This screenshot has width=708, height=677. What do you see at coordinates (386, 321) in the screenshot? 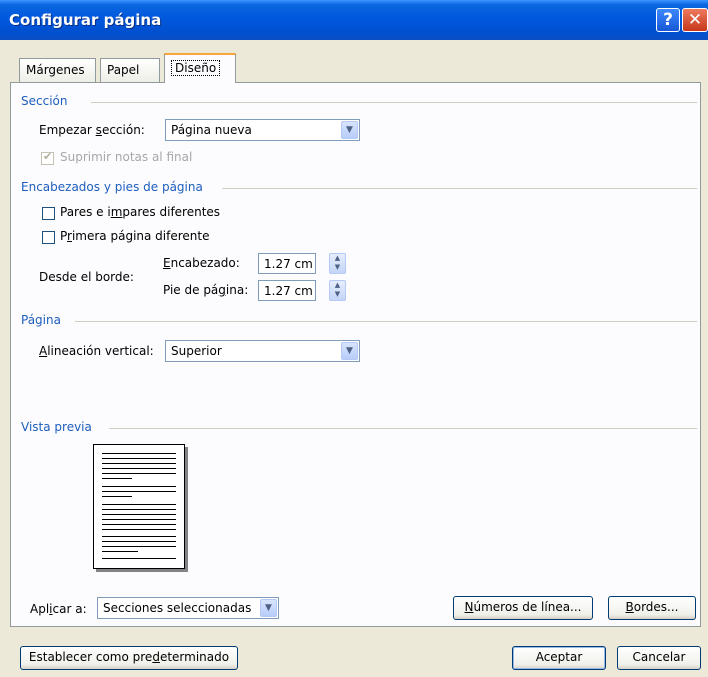
I see `page-divider` at bounding box center [386, 321].